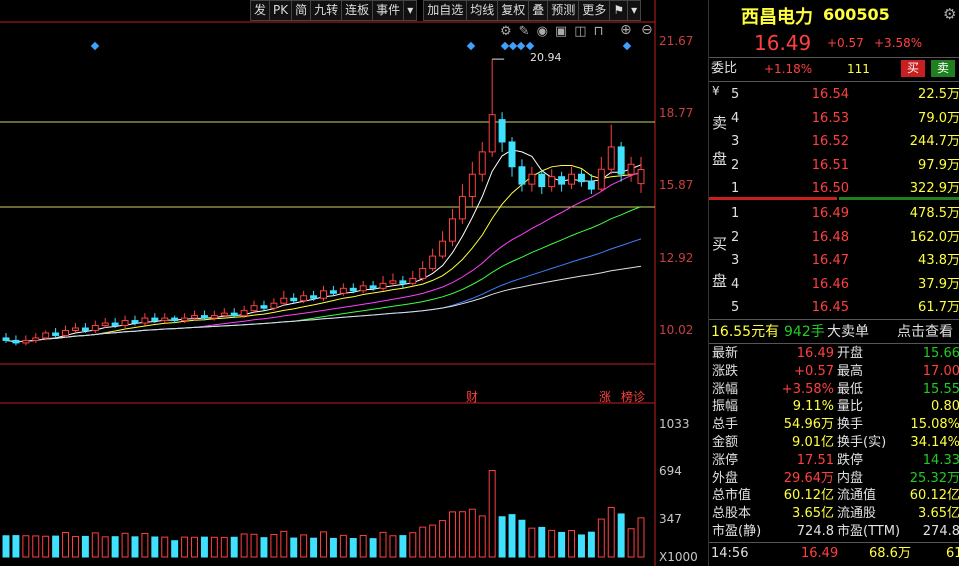 Image resolution: width=959 pixels, height=566 pixels. I want to click on stat-label: 流通股, so click(857, 514).